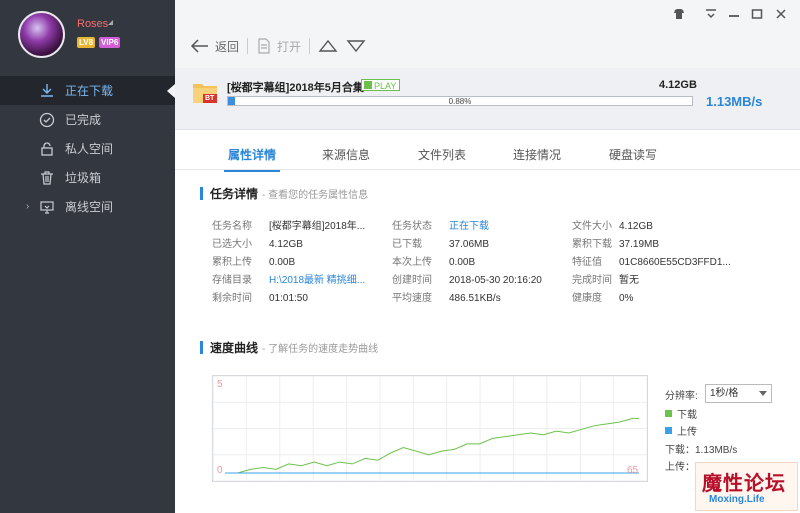 The image size is (800, 513). What do you see at coordinates (47, 207) in the screenshot?
I see `cloud-monitor-icon` at bounding box center [47, 207].